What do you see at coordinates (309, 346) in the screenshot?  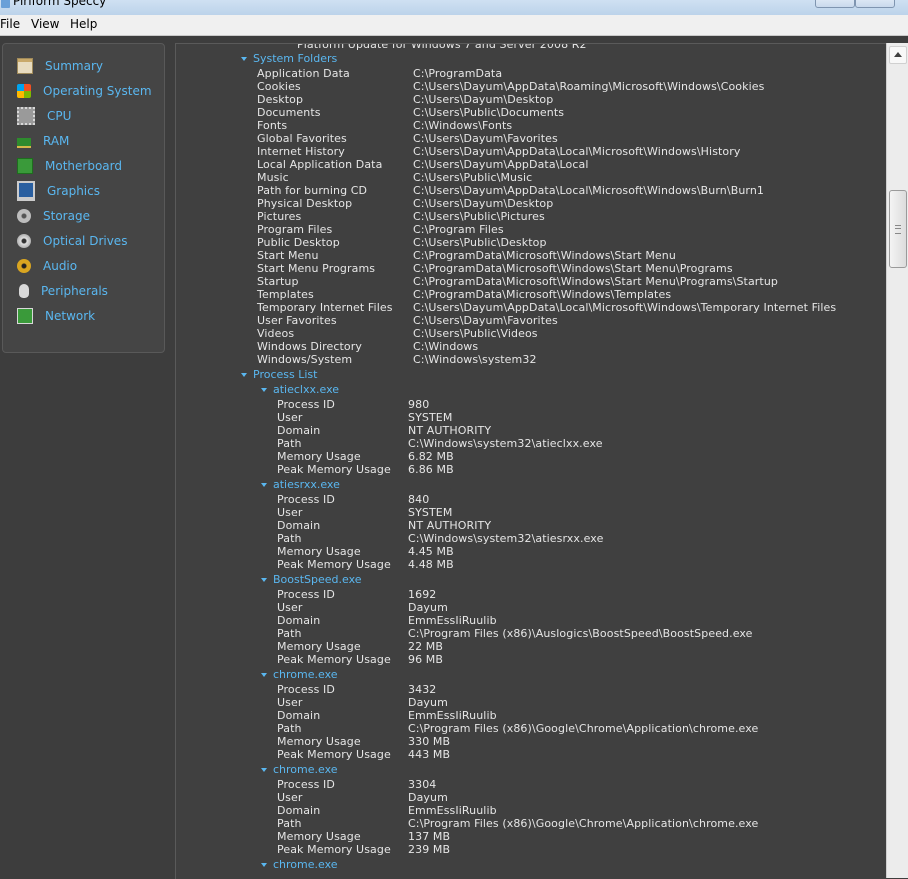 I see `folder-name: Windows Directory` at bounding box center [309, 346].